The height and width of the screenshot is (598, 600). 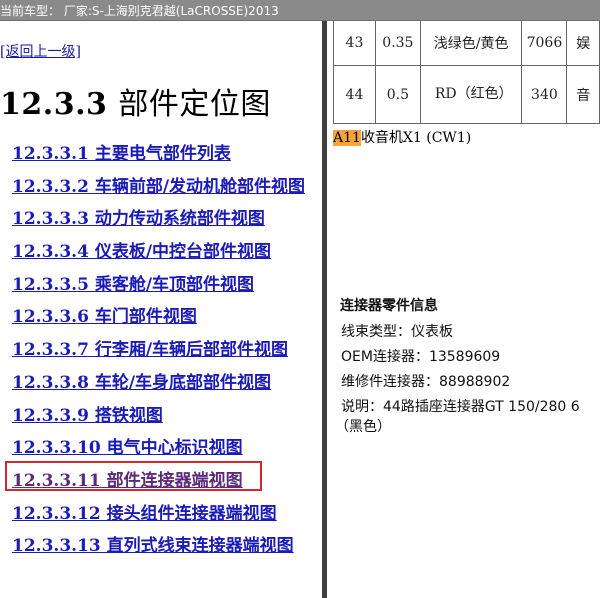 I want to click on toc-link-12-3-3-7: 12.3.3.7 行李厢/车辆后部部件视图, so click(x=150, y=350).